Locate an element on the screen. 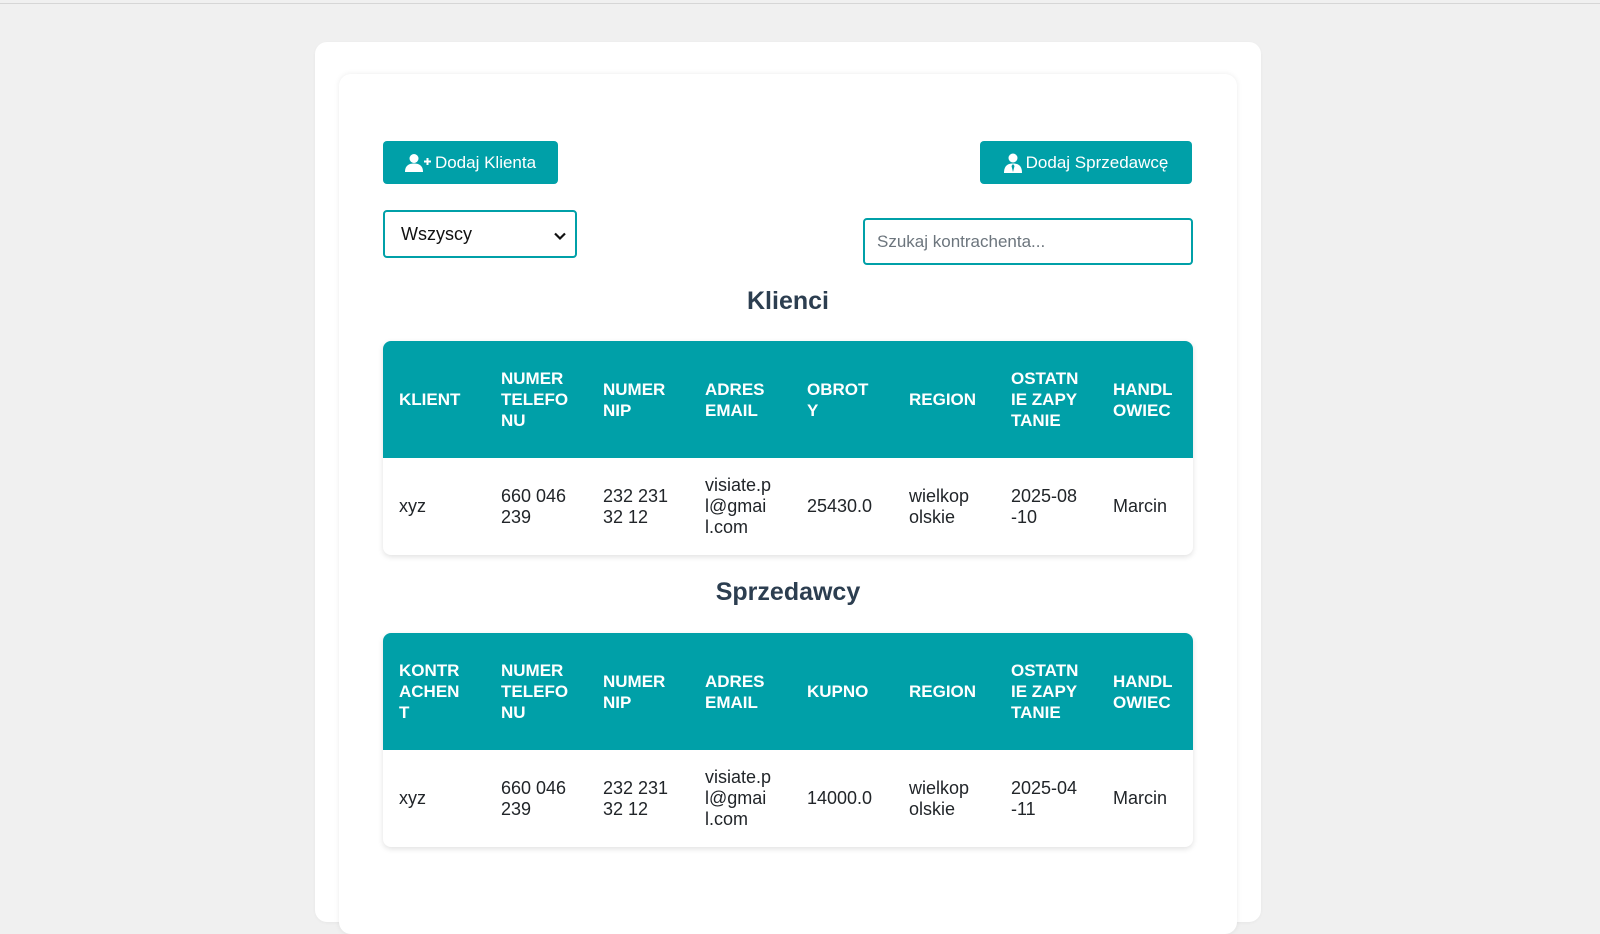 This screenshot has height=934, width=1600. user-plus-icon is located at coordinates (417, 163).